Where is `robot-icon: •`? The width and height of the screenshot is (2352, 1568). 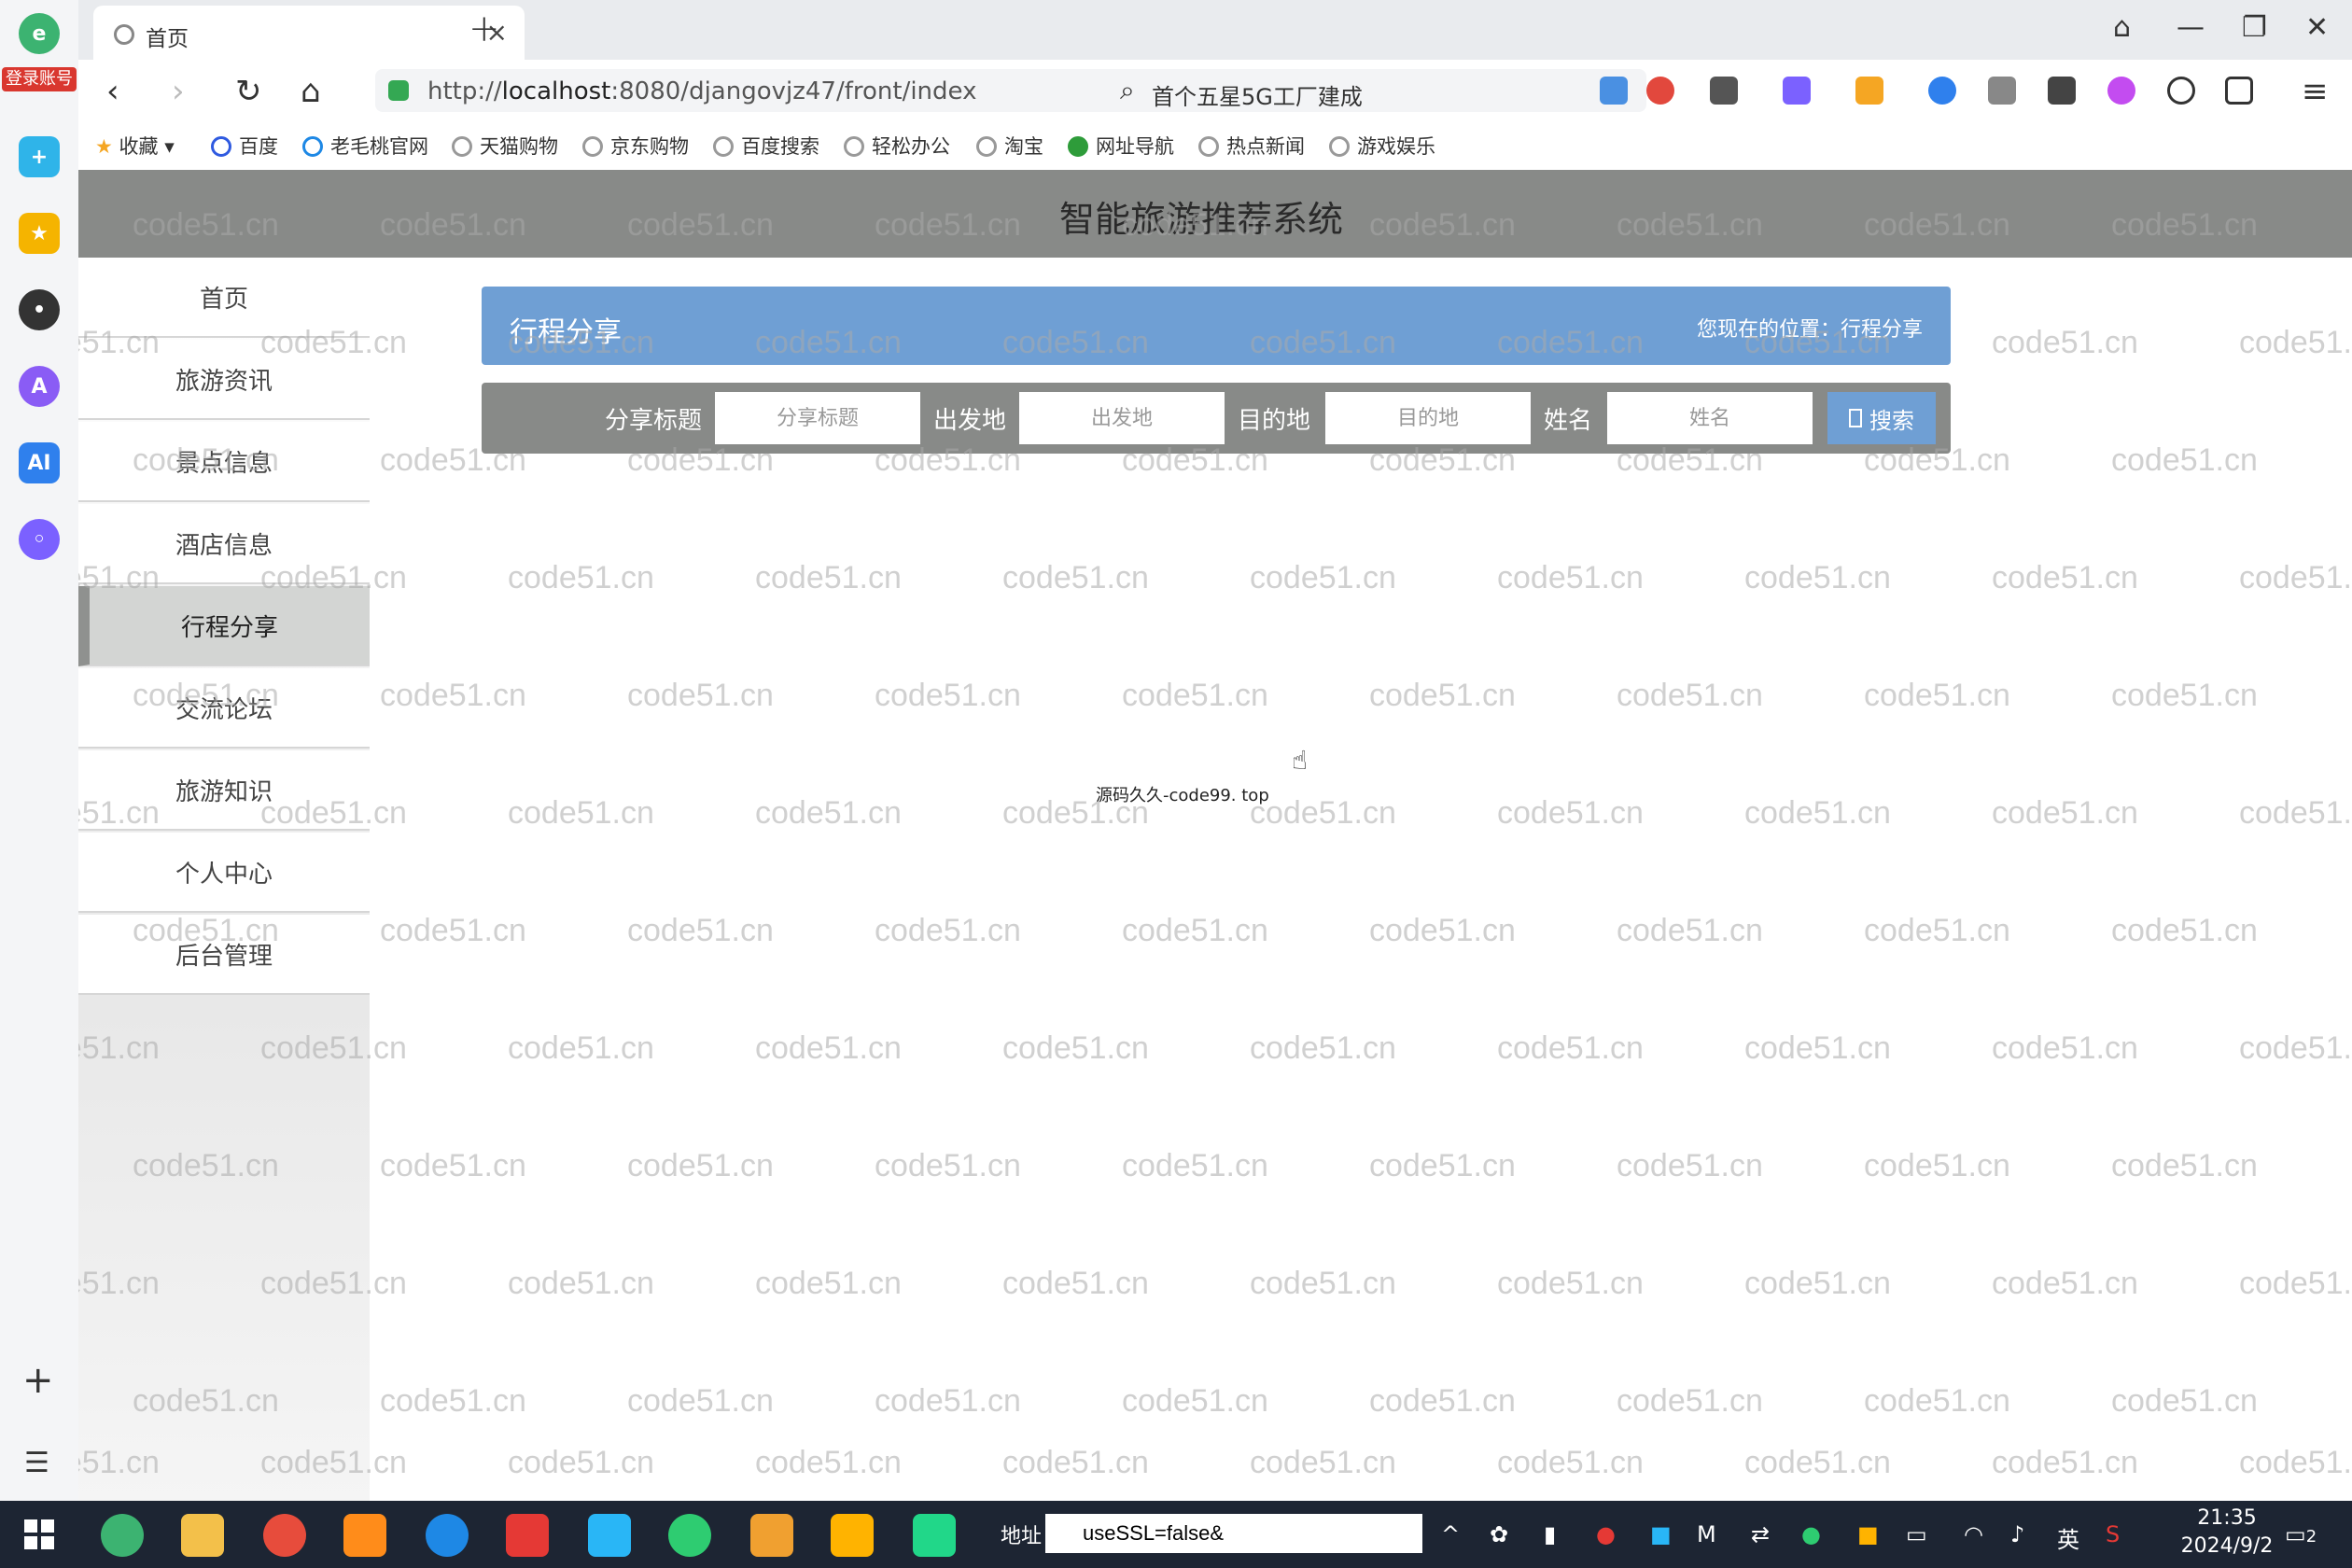
robot-icon: • is located at coordinates (39, 309).